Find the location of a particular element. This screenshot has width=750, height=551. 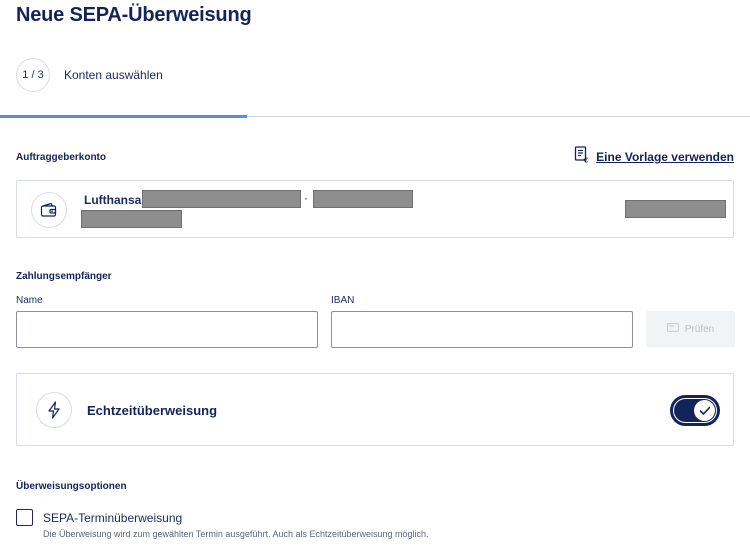

document-euro-icon: € is located at coordinates (582, 157).